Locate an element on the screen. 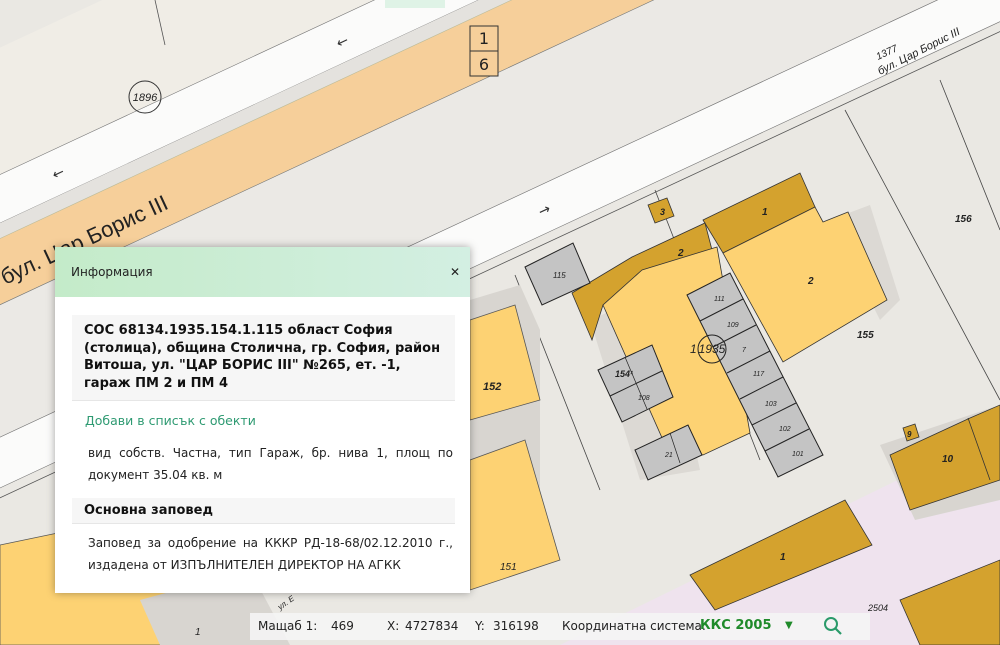  close-icon: ✕ is located at coordinates (455, 272).